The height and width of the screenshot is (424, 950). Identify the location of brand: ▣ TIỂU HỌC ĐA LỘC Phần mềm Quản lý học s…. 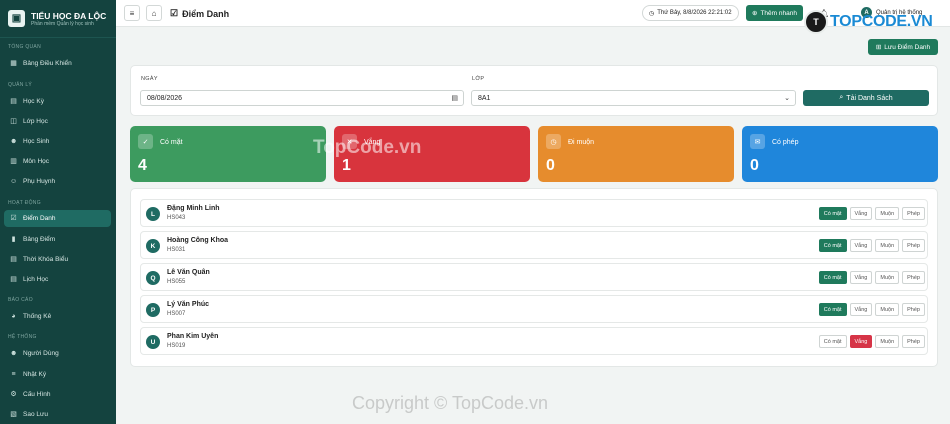
(58, 19).